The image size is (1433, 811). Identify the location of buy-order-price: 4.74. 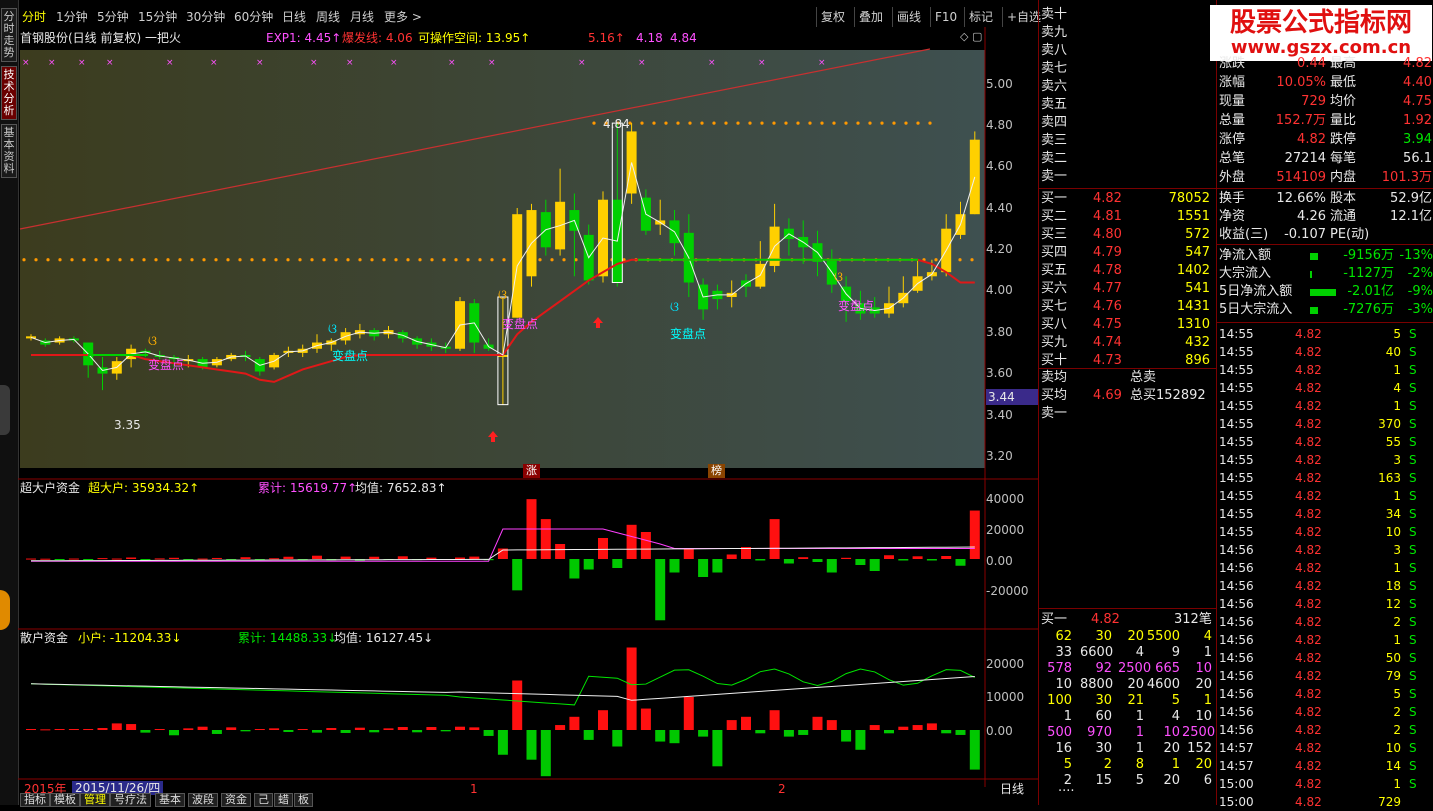
(1107, 342).